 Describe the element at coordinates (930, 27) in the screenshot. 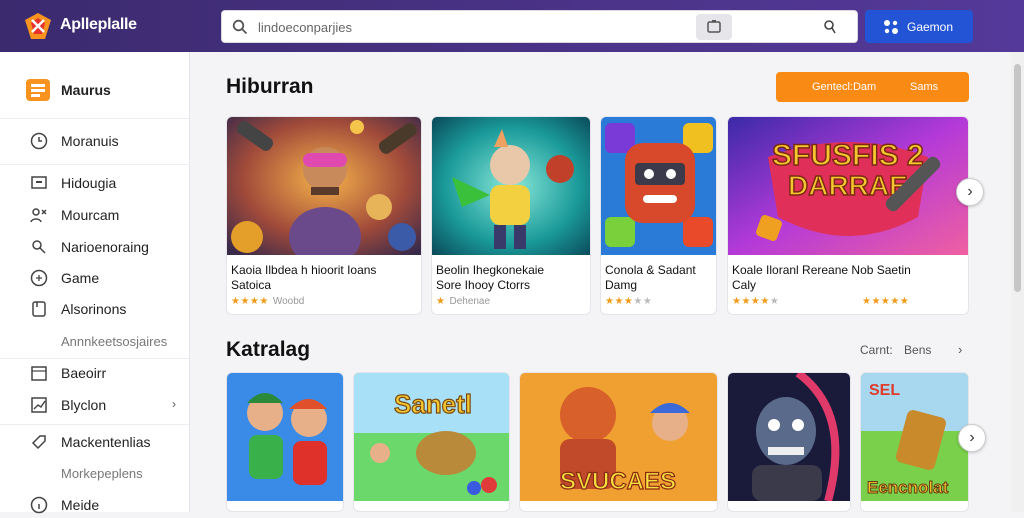

I see `signin-label: Gaemon` at that location.